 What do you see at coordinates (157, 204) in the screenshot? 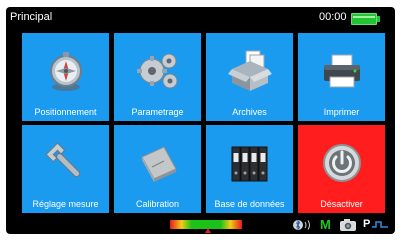
I see `tile-label: Calibration` at bounding box center [157, 204].